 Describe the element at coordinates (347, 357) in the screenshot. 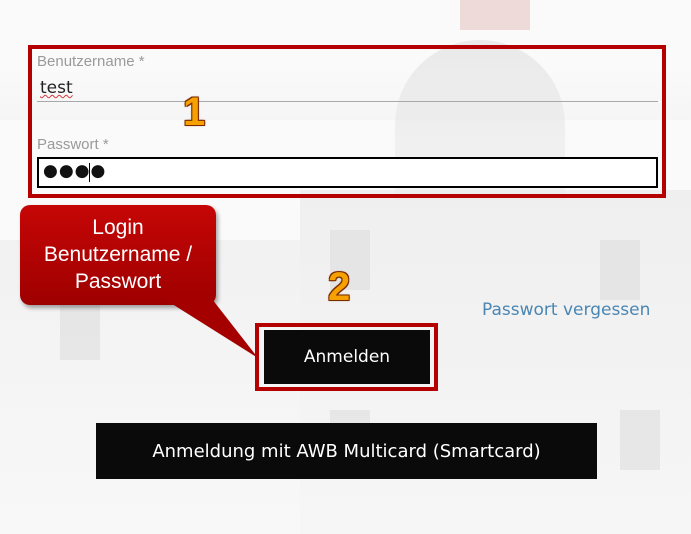

I see `login-button: Anmelden` at that location.